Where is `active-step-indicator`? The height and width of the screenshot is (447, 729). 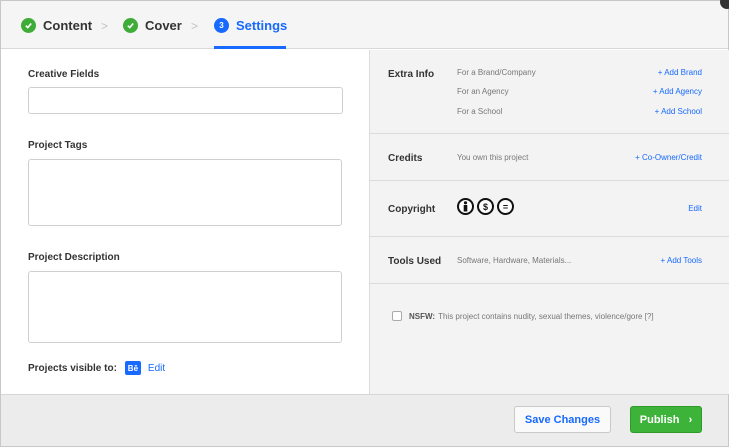 active-step-indicator is located at coordinates (250, 47).